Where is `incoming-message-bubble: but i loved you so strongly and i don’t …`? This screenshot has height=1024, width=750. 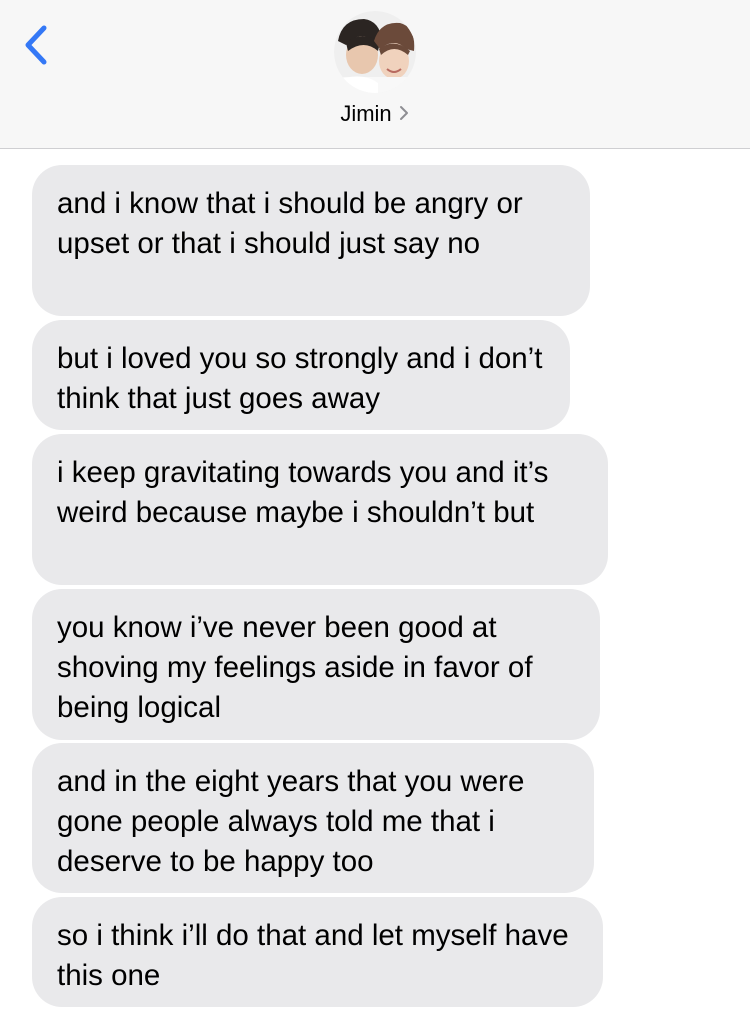 incoming-message-bubble: but i loved you so strongly and i don’t … is located at coordinates (301, 375).